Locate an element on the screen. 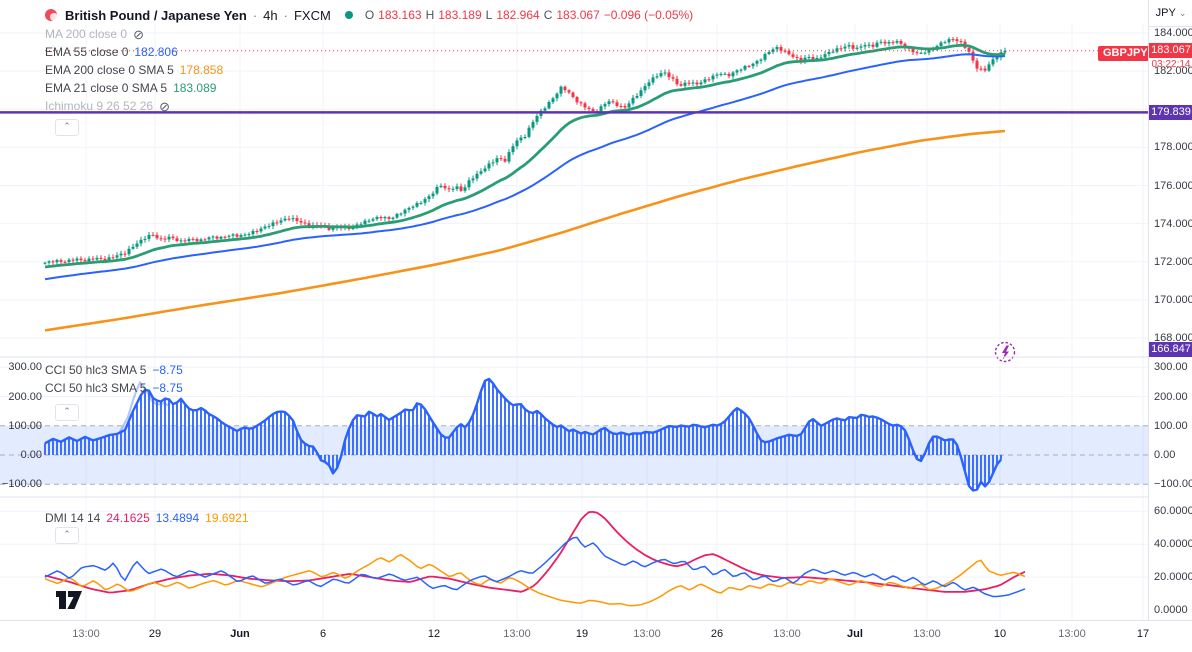 The height and width of the screenshot is (652, 1192). ohlc-value: 182.964 is located at coordinates (518, 15).